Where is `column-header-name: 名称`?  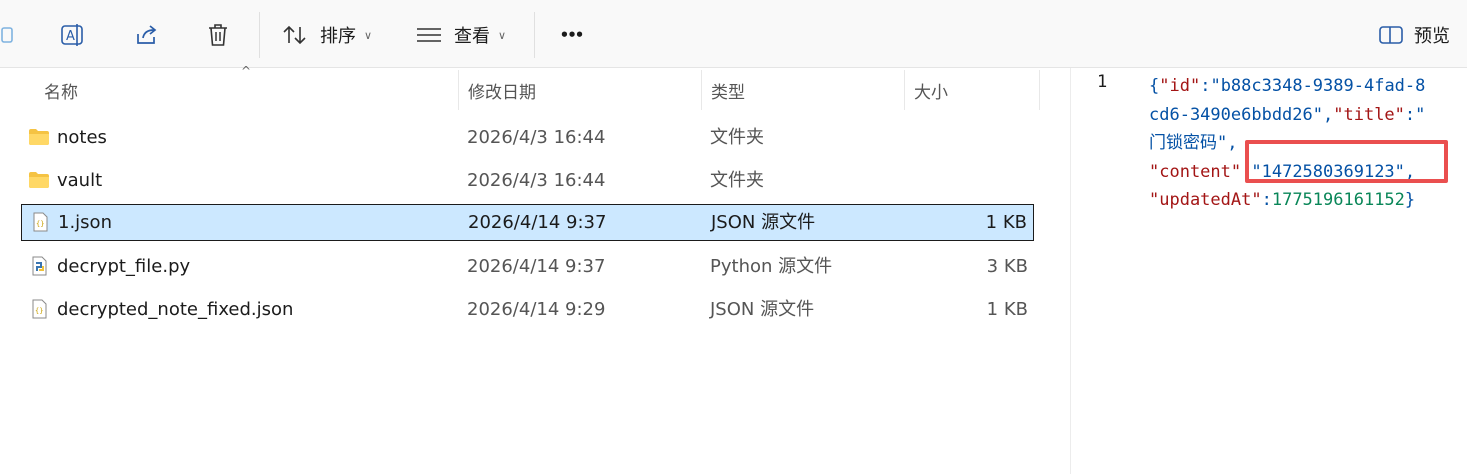
column-header-name: 名称 is located at coordinates (249, 90).